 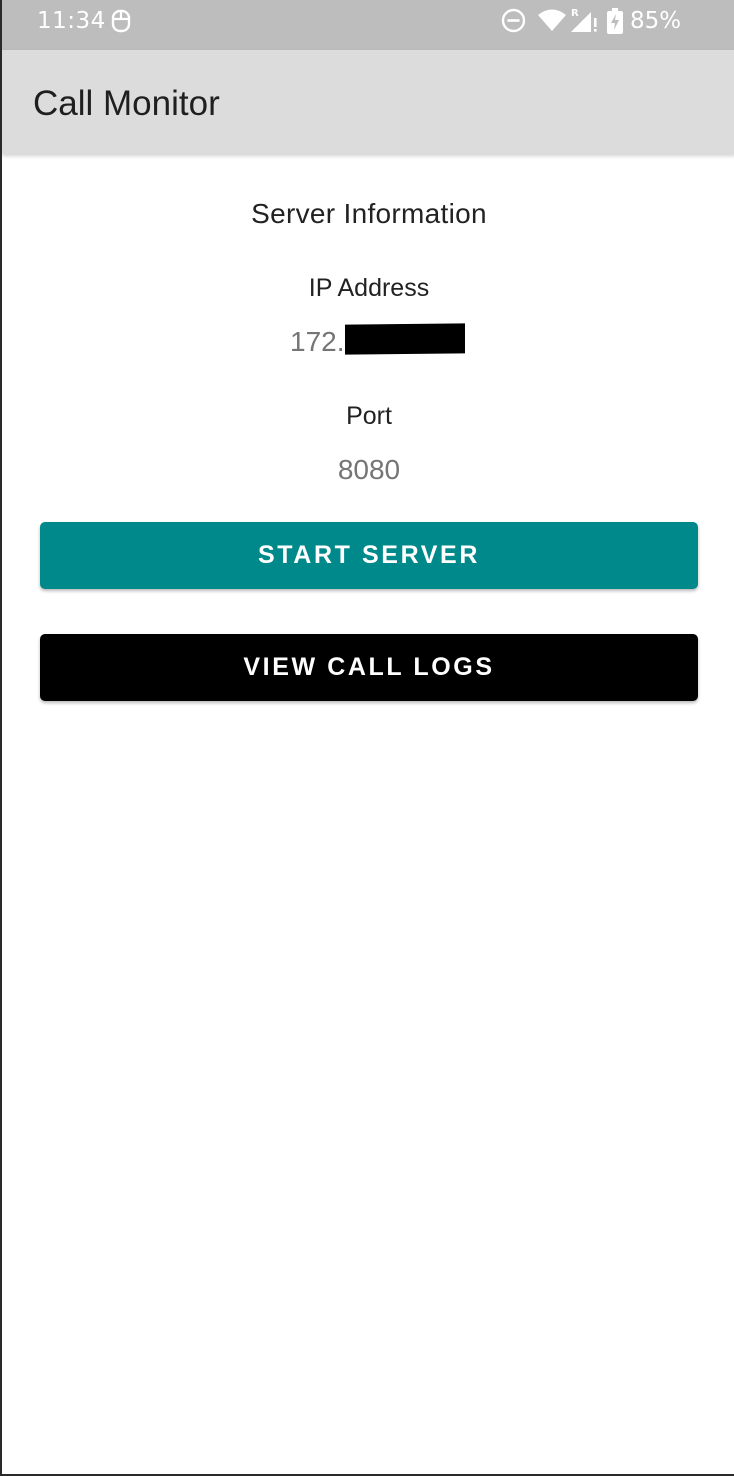 What do you see at coordinates (584, 19) in the screenshot?
I see `cellular-signal-icon: R` at bounding box center [584, 19].